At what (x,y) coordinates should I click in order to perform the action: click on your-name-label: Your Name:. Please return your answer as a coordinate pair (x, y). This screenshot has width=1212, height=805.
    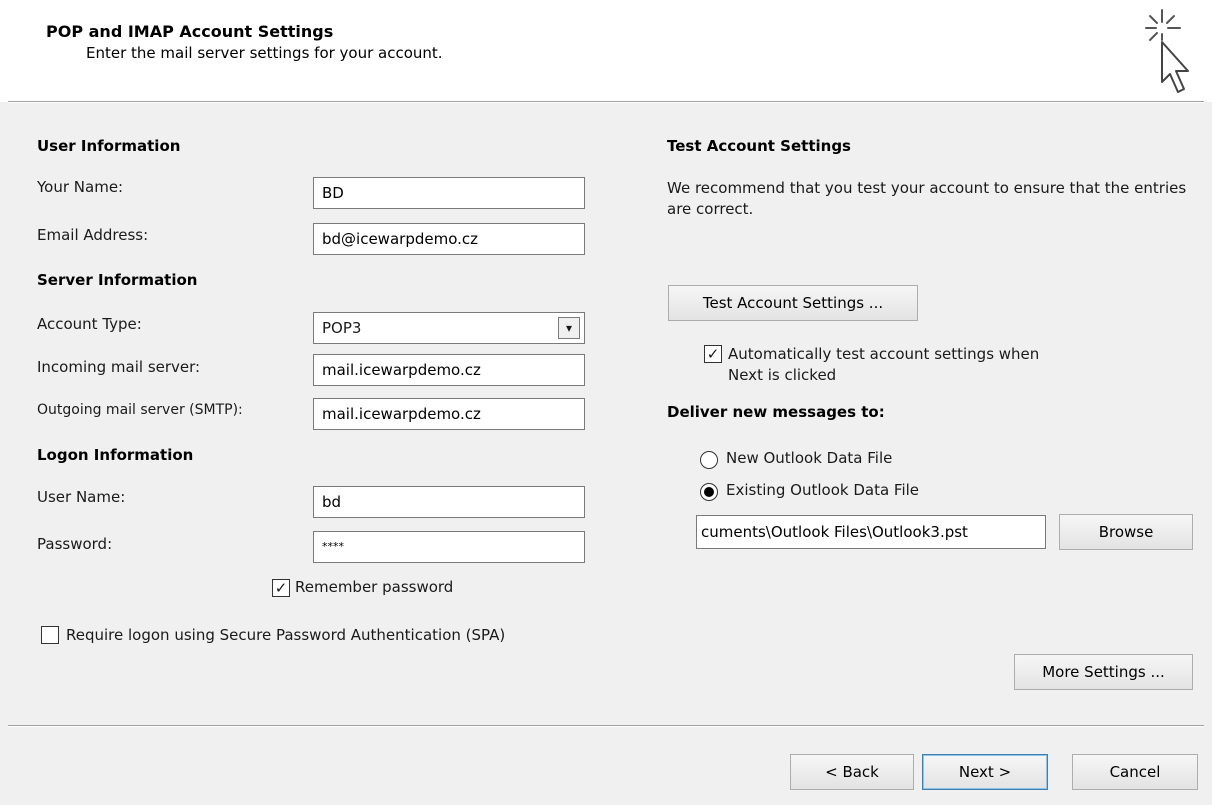
    Looking at the image, I should click on (80, 187).